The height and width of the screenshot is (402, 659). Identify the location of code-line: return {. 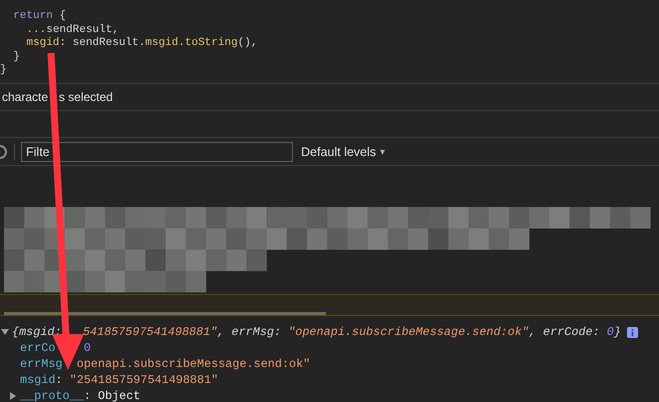
(39, 17).